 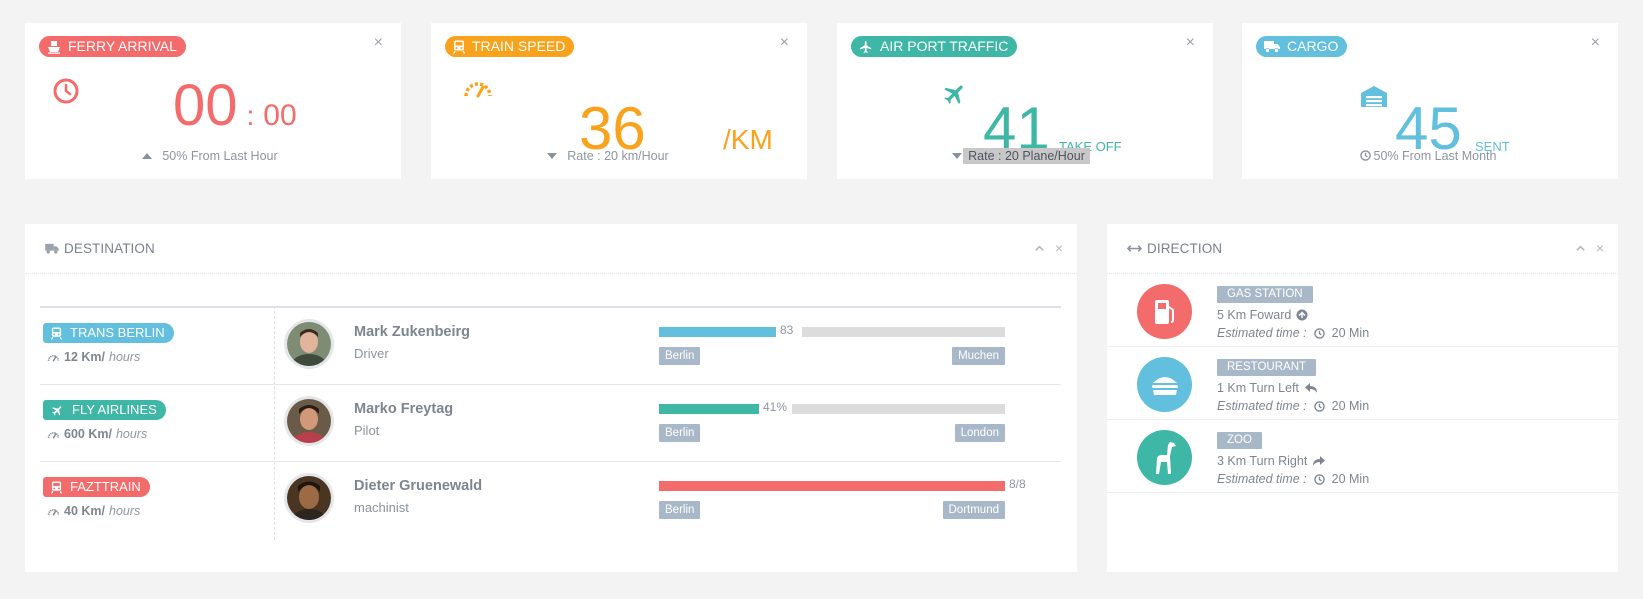 I want to click on train-speed-label: TRAIN SPEED, so click(x=519, y=46).